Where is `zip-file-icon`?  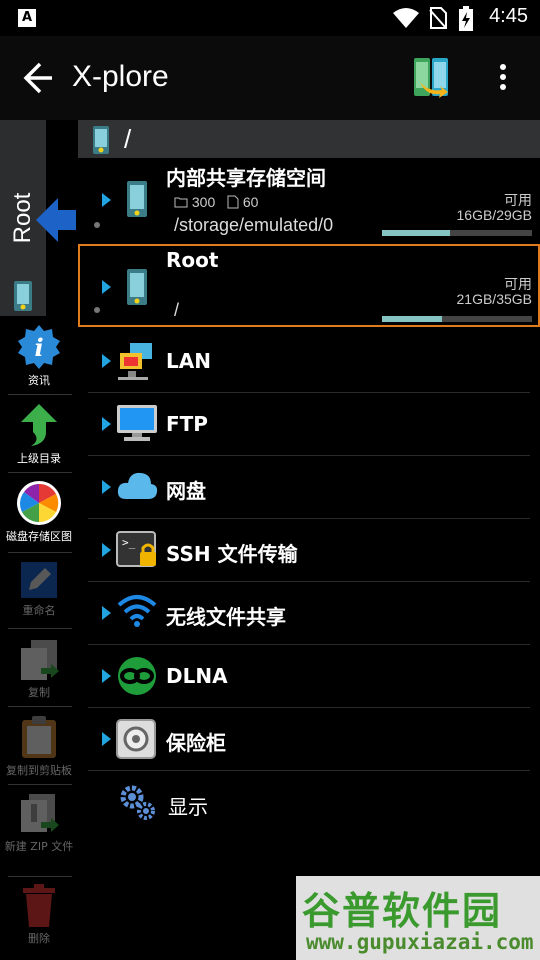
zip-file-icon is located at coordinates (40, 813).